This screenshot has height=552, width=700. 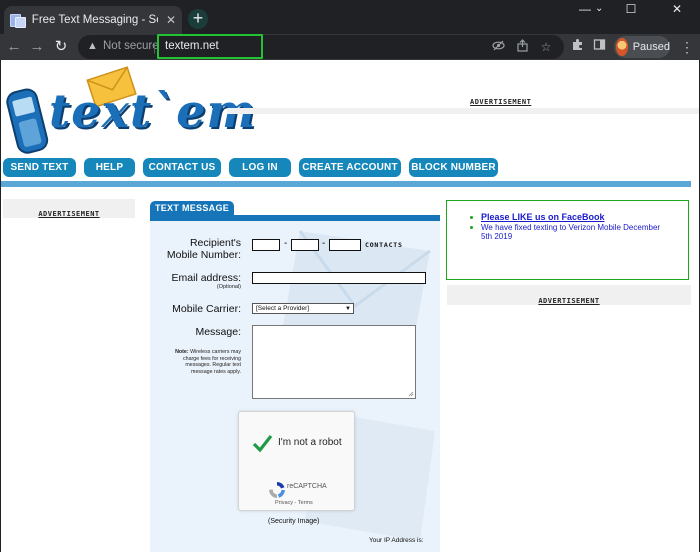 What do you see at coordinates (171, 20) in the screenshot?
I see `tab-close-icon: ✕` at bounding box center [171, 20].